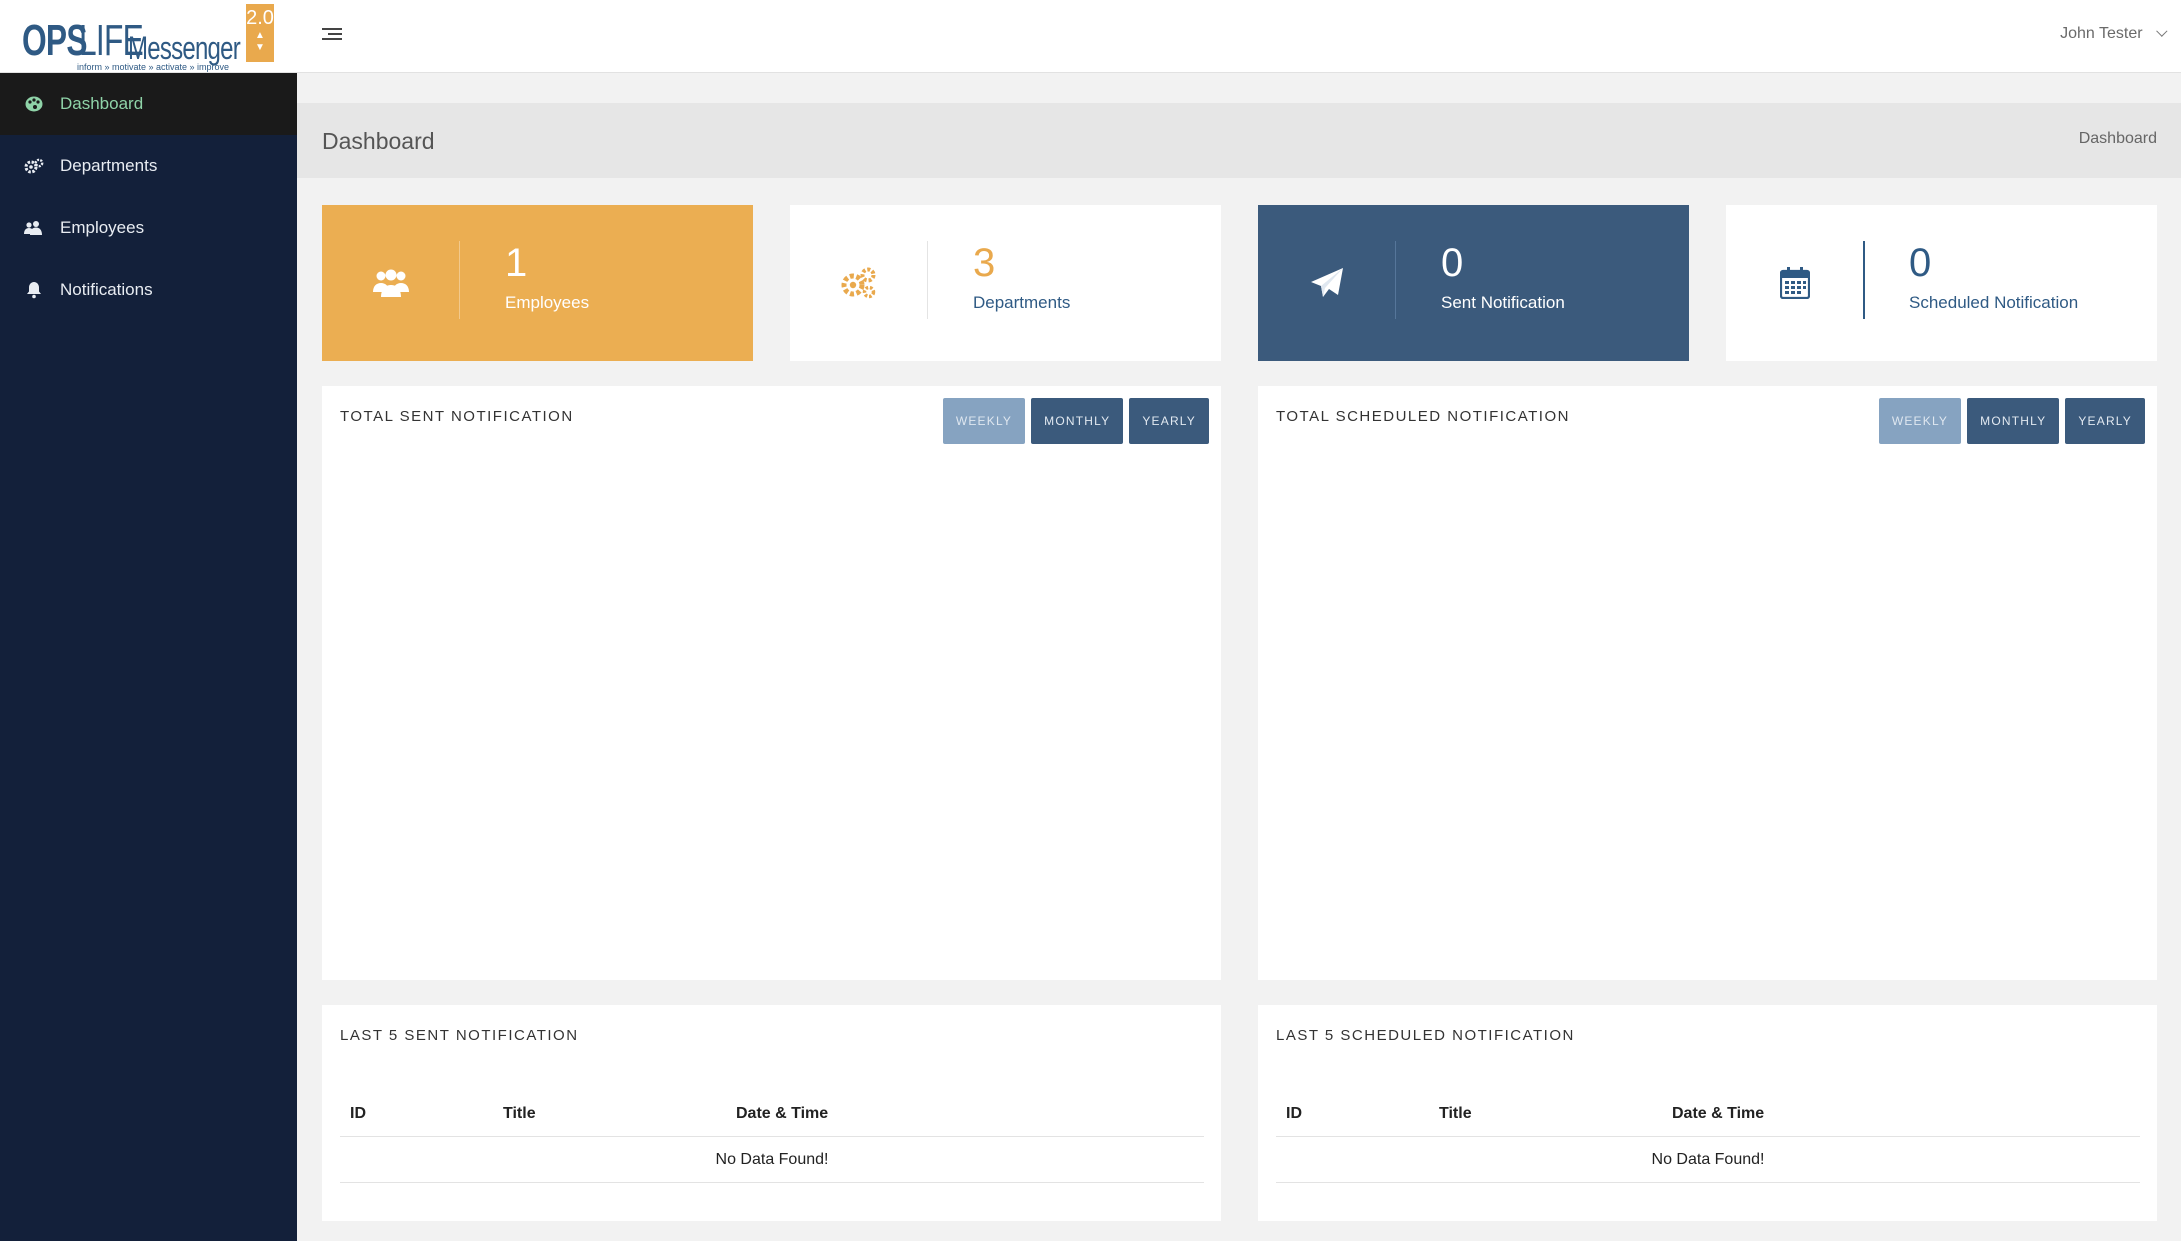 Image resolution: width=2181 pixels, height=1241 pixels. I want to click on breadcrumb: Dashboard, so click(2118, 139).